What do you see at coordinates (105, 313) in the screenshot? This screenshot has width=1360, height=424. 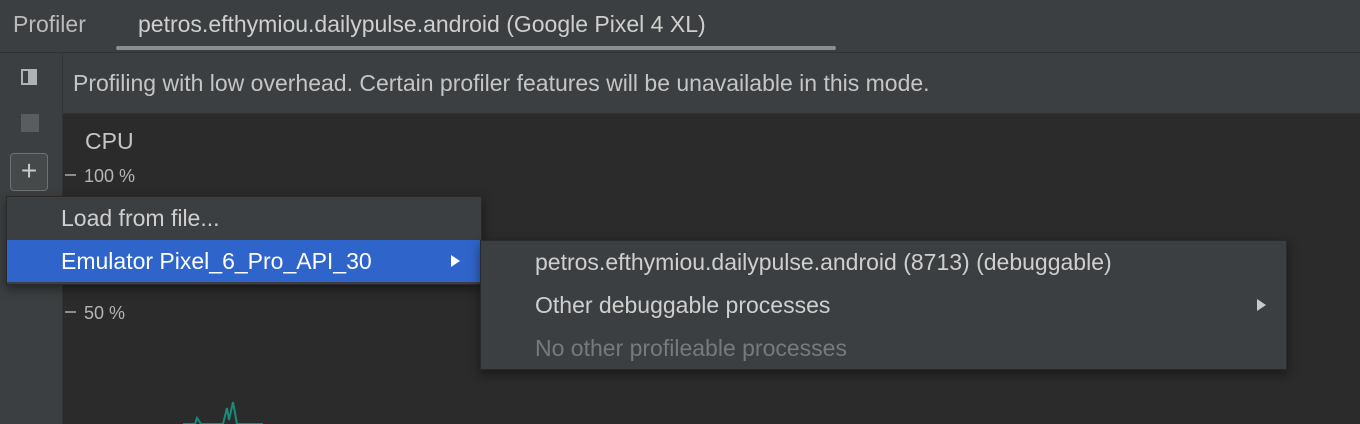 I see `tick-label-50: 50 %` at bounding box center [105, 313].